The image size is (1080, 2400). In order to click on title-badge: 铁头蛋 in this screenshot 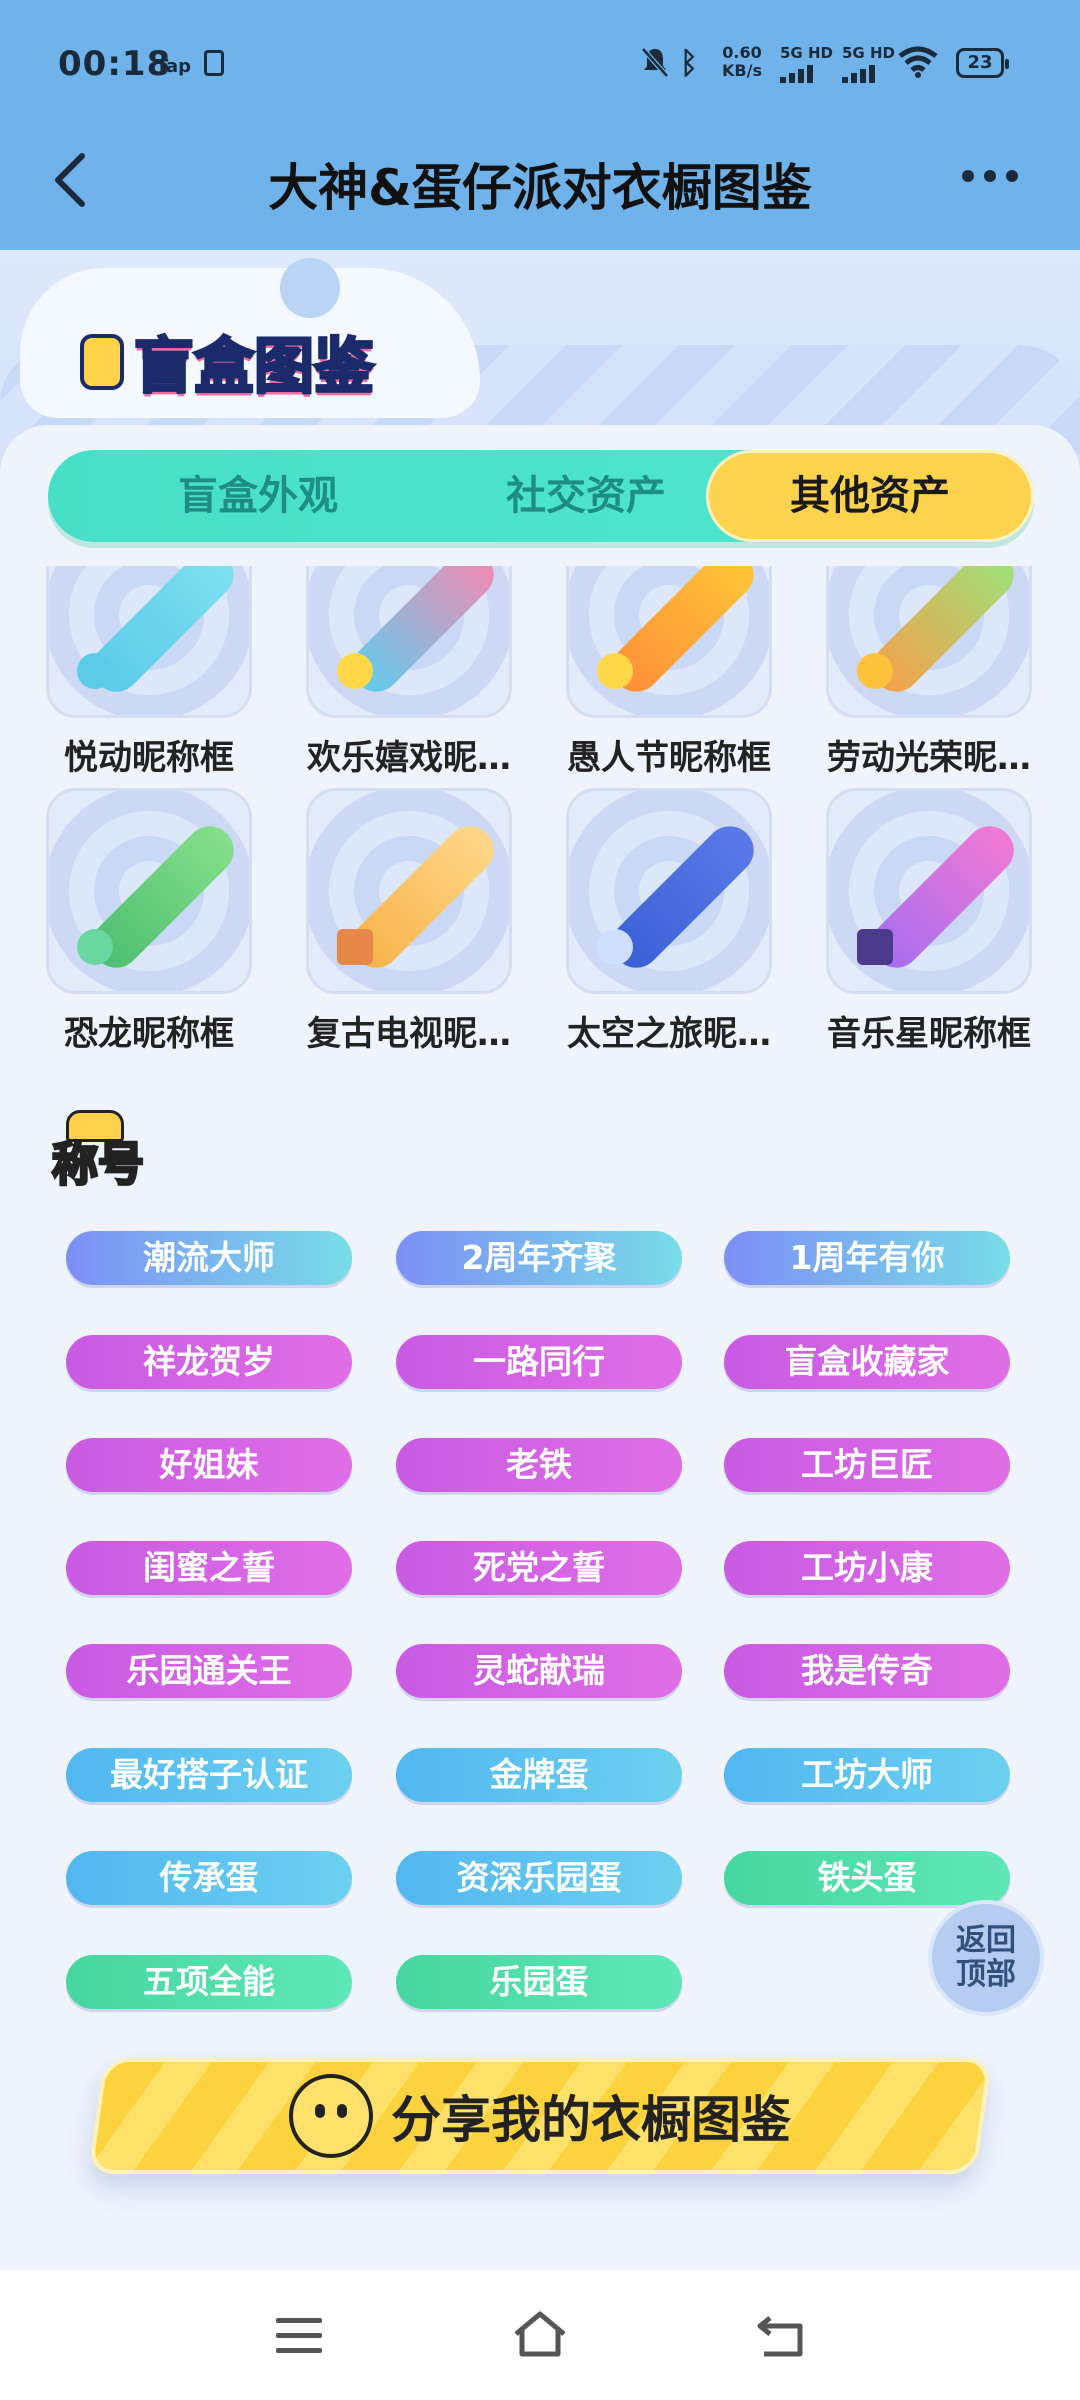, I will do `click(867, 1878)`.